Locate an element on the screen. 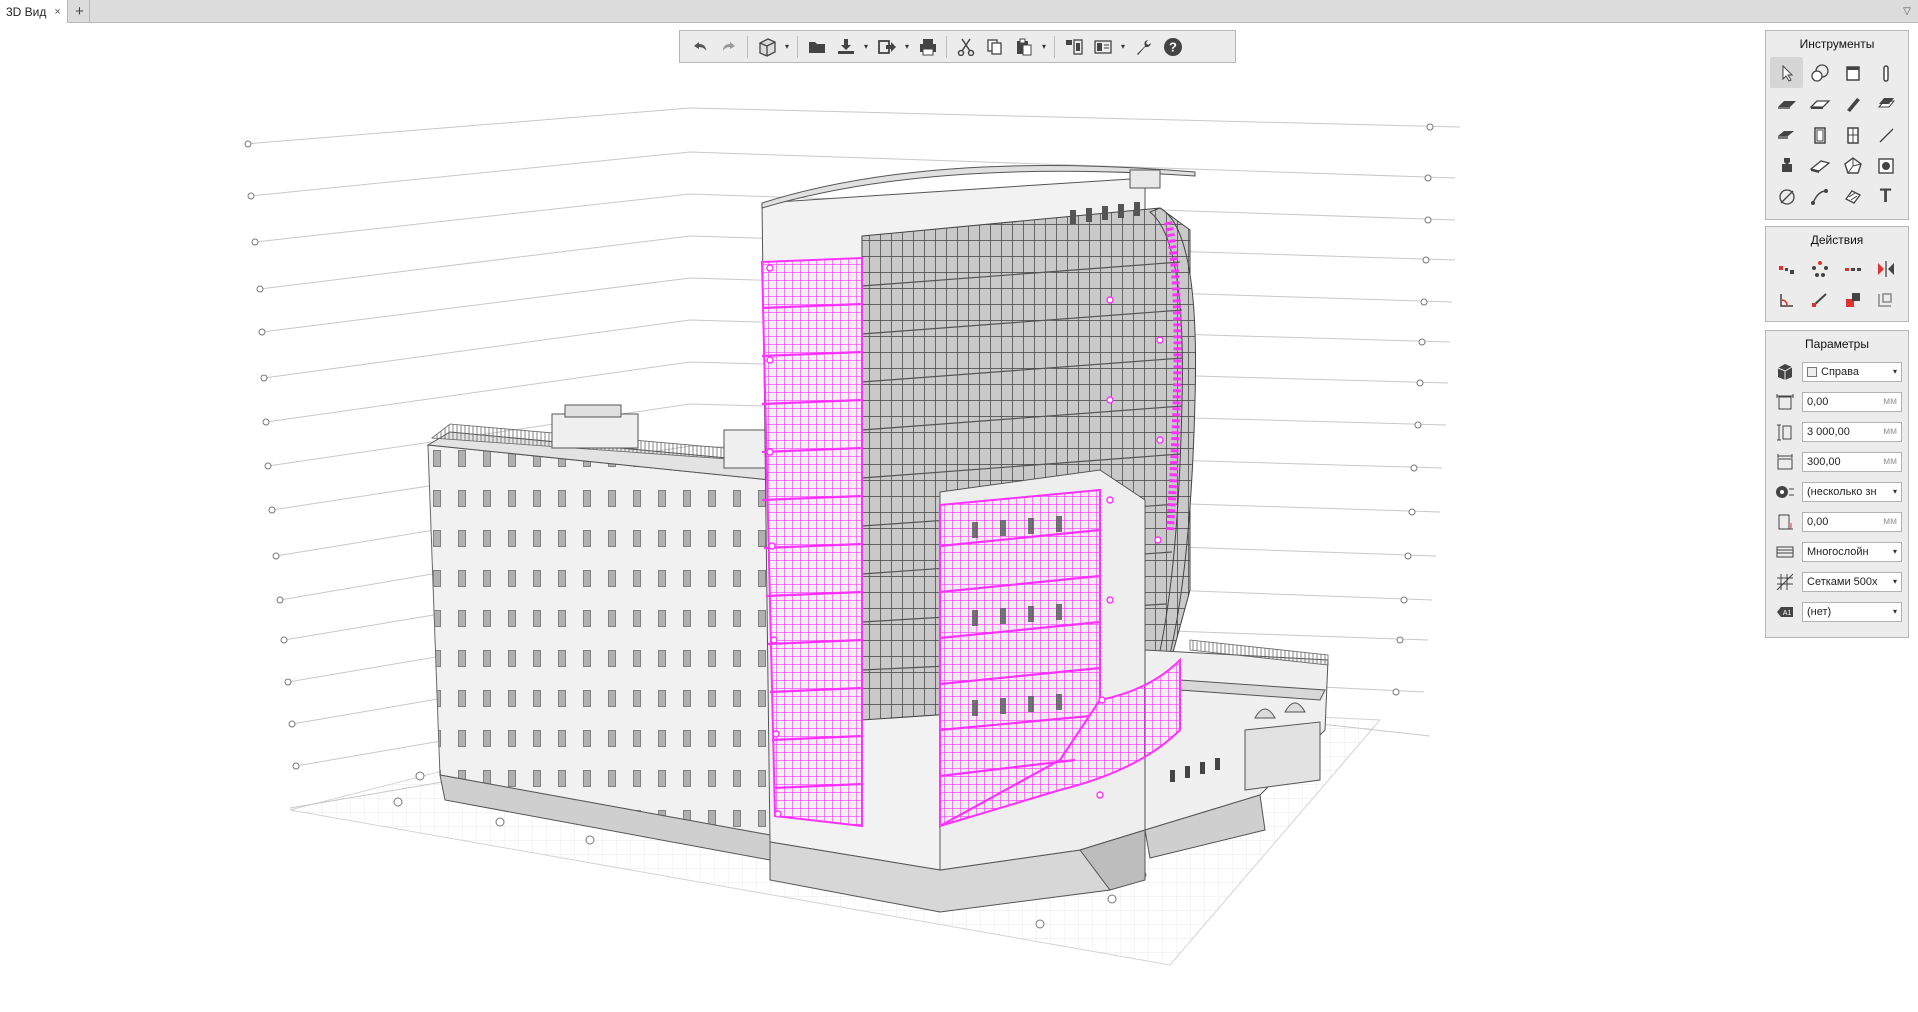 Image resolution: width=1918 pixels, height=1012 pixels. floor-icon is located at coordinates (1785, 134).